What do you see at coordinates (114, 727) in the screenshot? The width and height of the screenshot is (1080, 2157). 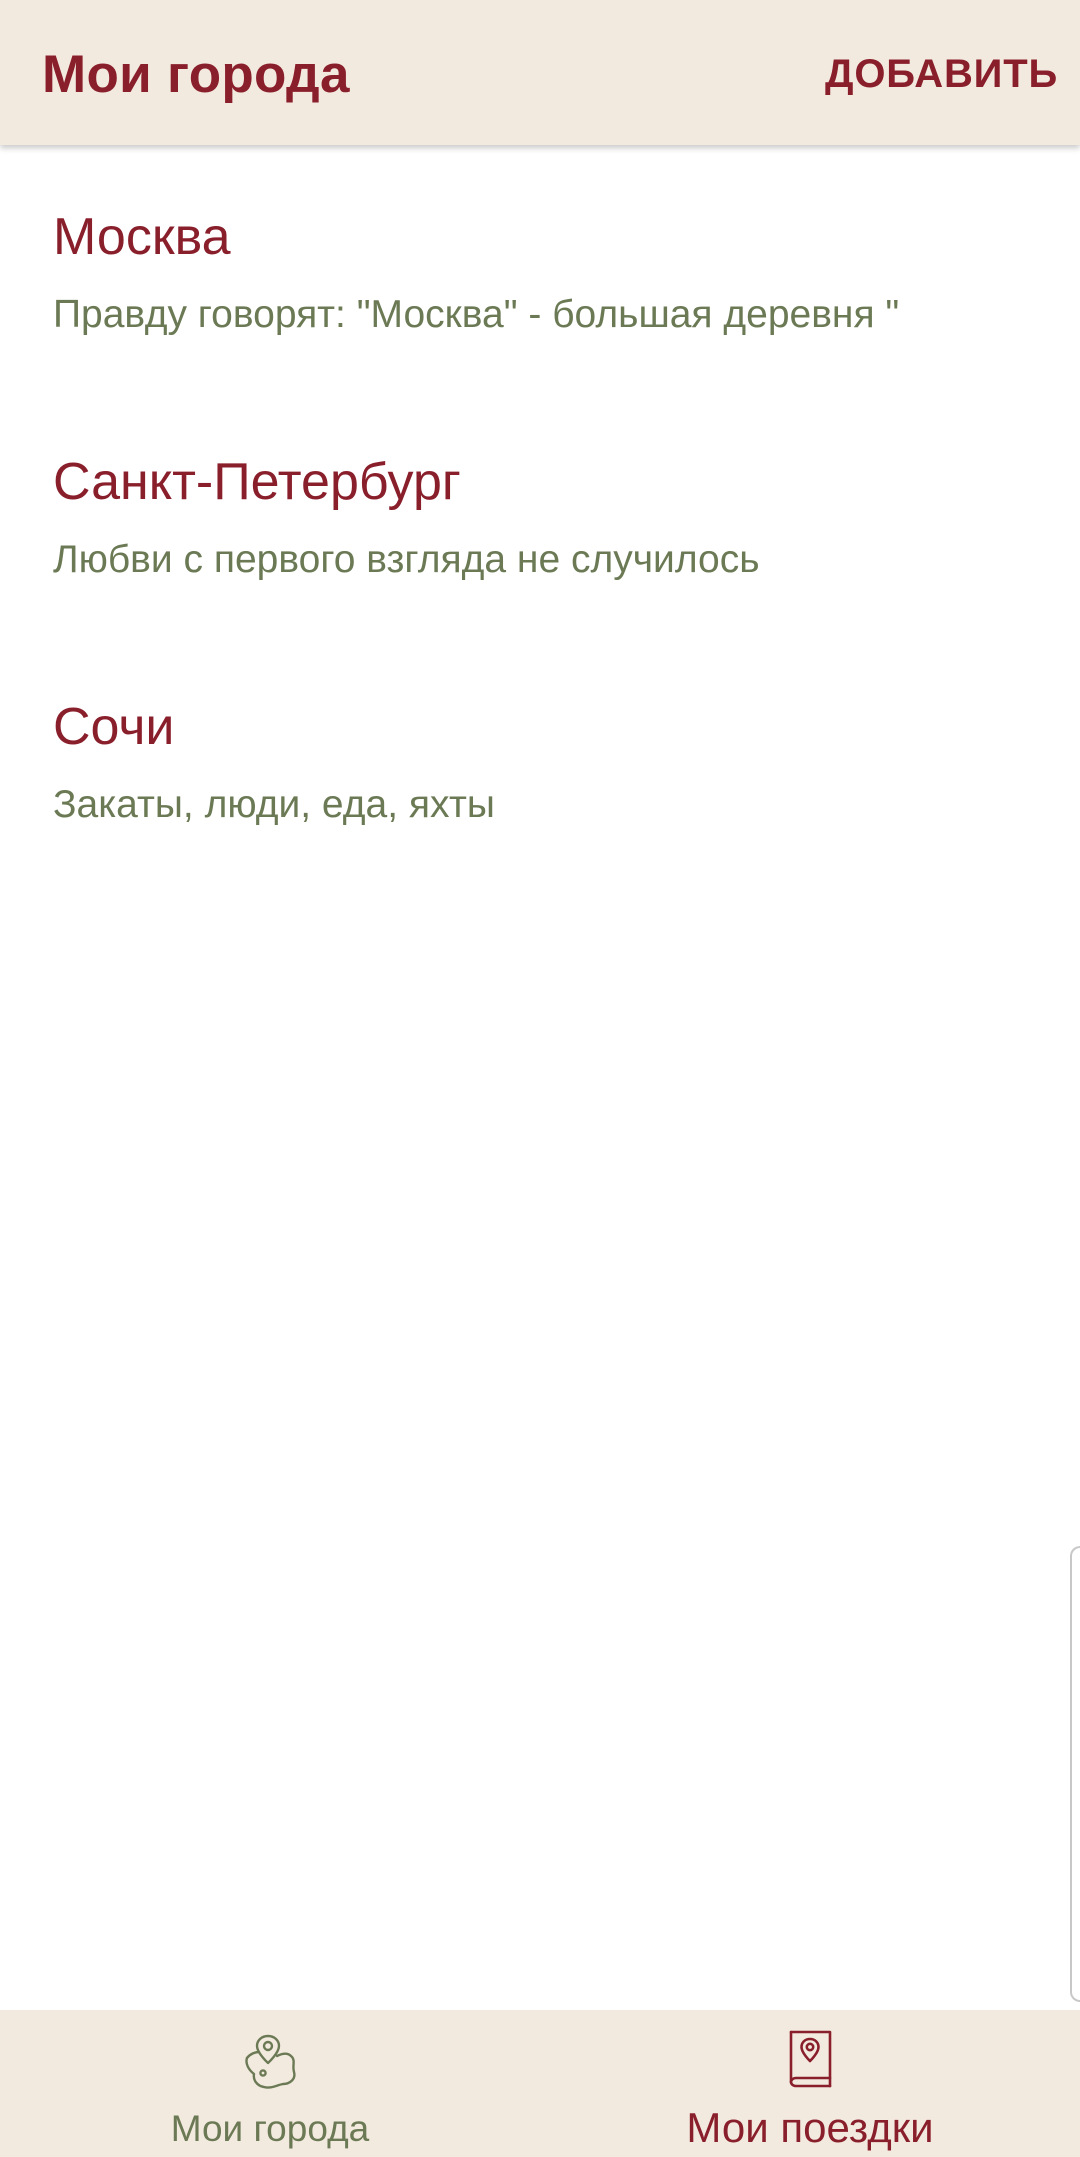 I see `city-name: Сочи` at bounding box center [114, 727].